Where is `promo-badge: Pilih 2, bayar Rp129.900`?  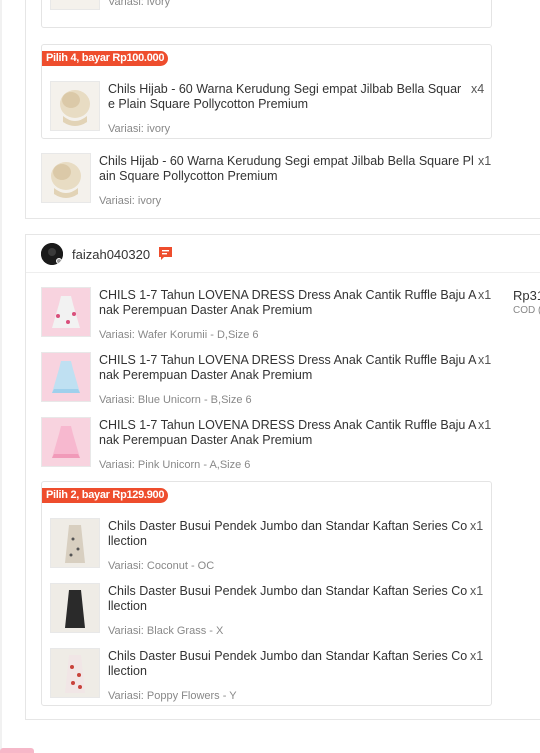 promo-badge: Pilih 2, bayar Rp129.900 is located at coordinates (105, 495).